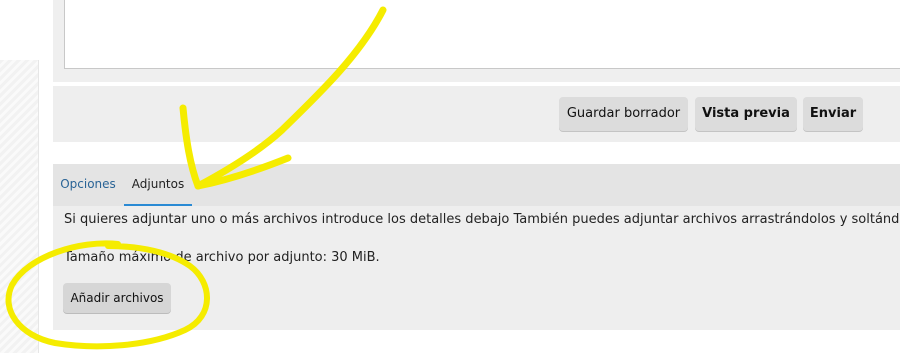 Image resolution: width=900 pixels, height=353 pixels. Describe the element at coordinates (623, 114) in the screenshot. I see `save-draft-button: Guardar borrador` at that location.